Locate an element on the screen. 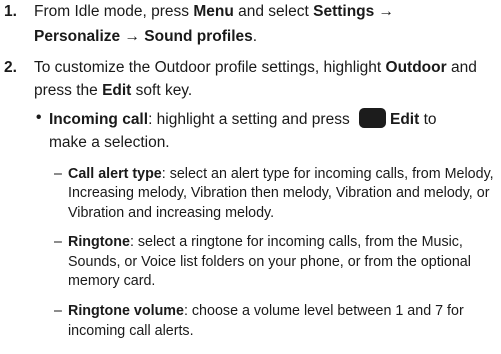  ringtone-volume-term: Ringtone volume is located at coordinates (126, 311).